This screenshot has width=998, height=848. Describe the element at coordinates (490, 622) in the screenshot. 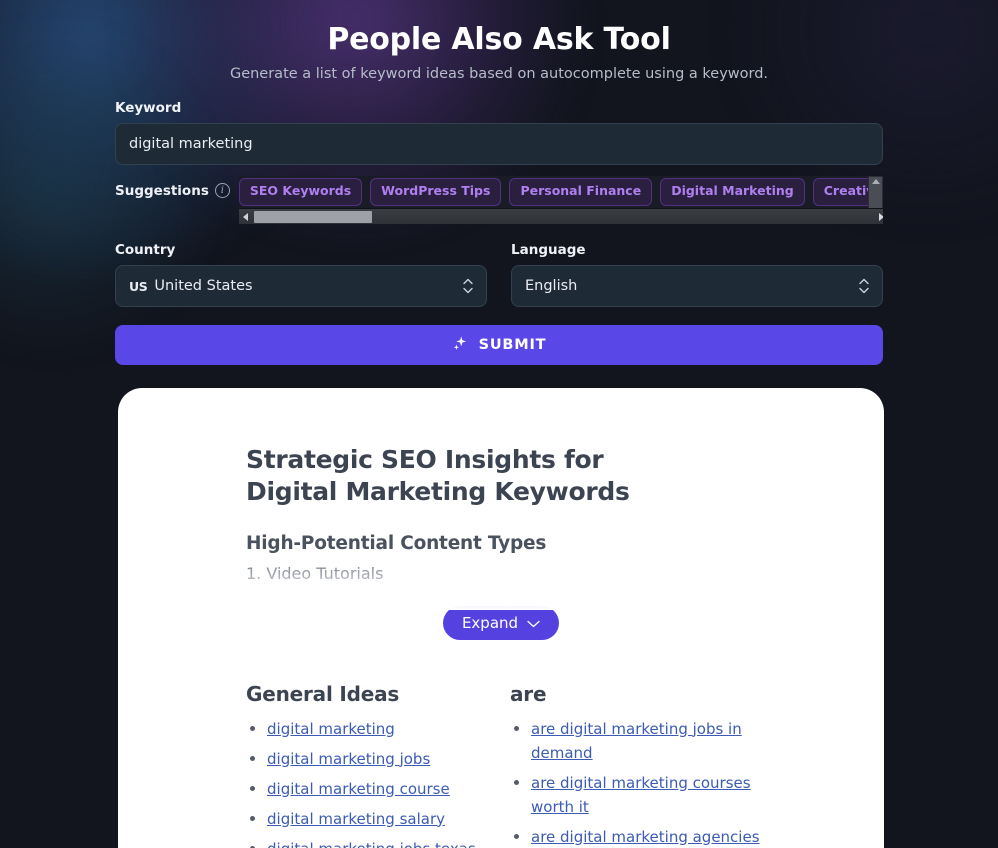

I see `expand-label: Expand` at that location.